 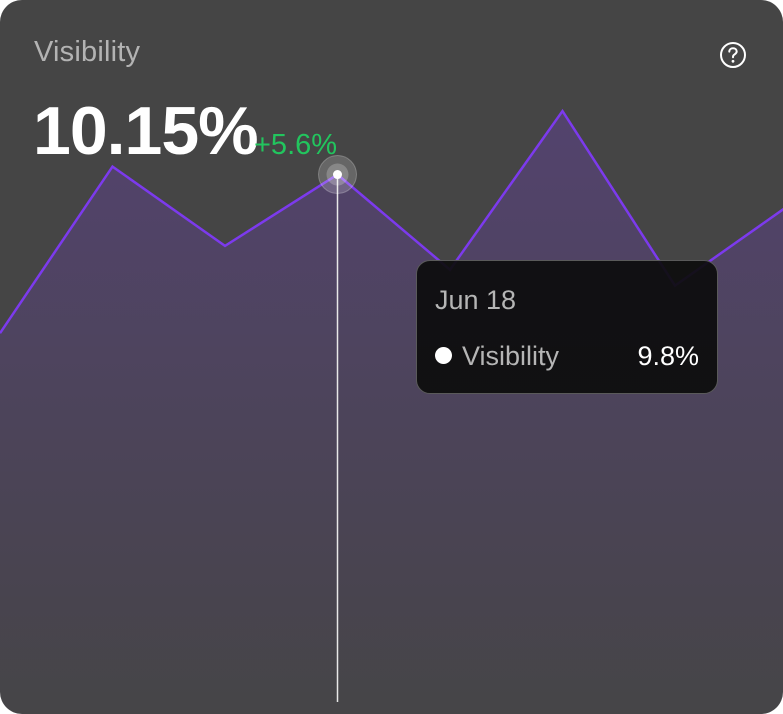 What do you see at coordinates (87, 52) in the screenshot?
I see `card-title: Visibility` at bounding box center [87, 52].